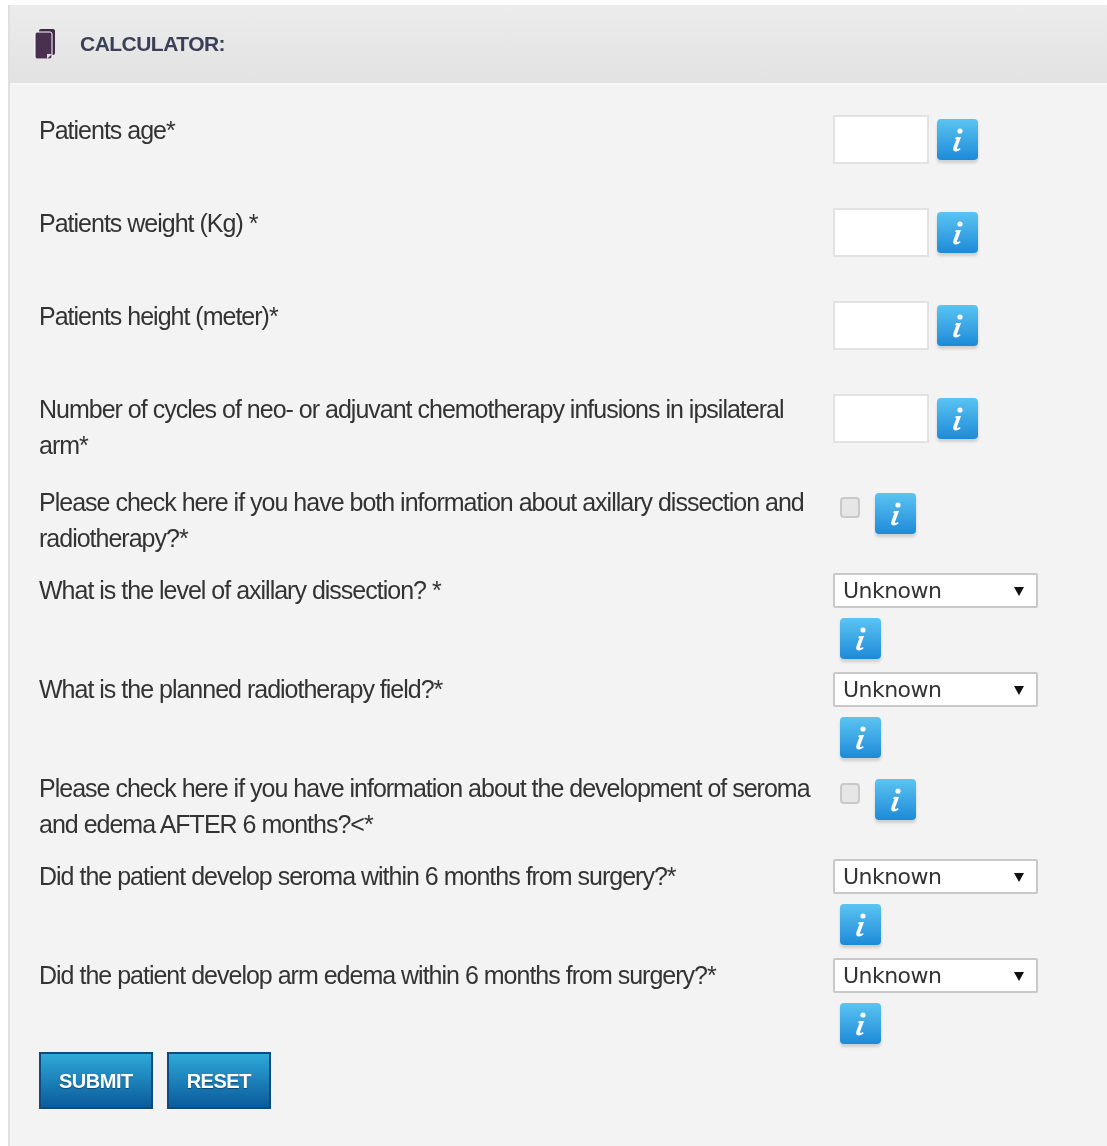  I want to click on header-title: CALCULATOR:, so click(153, 44).